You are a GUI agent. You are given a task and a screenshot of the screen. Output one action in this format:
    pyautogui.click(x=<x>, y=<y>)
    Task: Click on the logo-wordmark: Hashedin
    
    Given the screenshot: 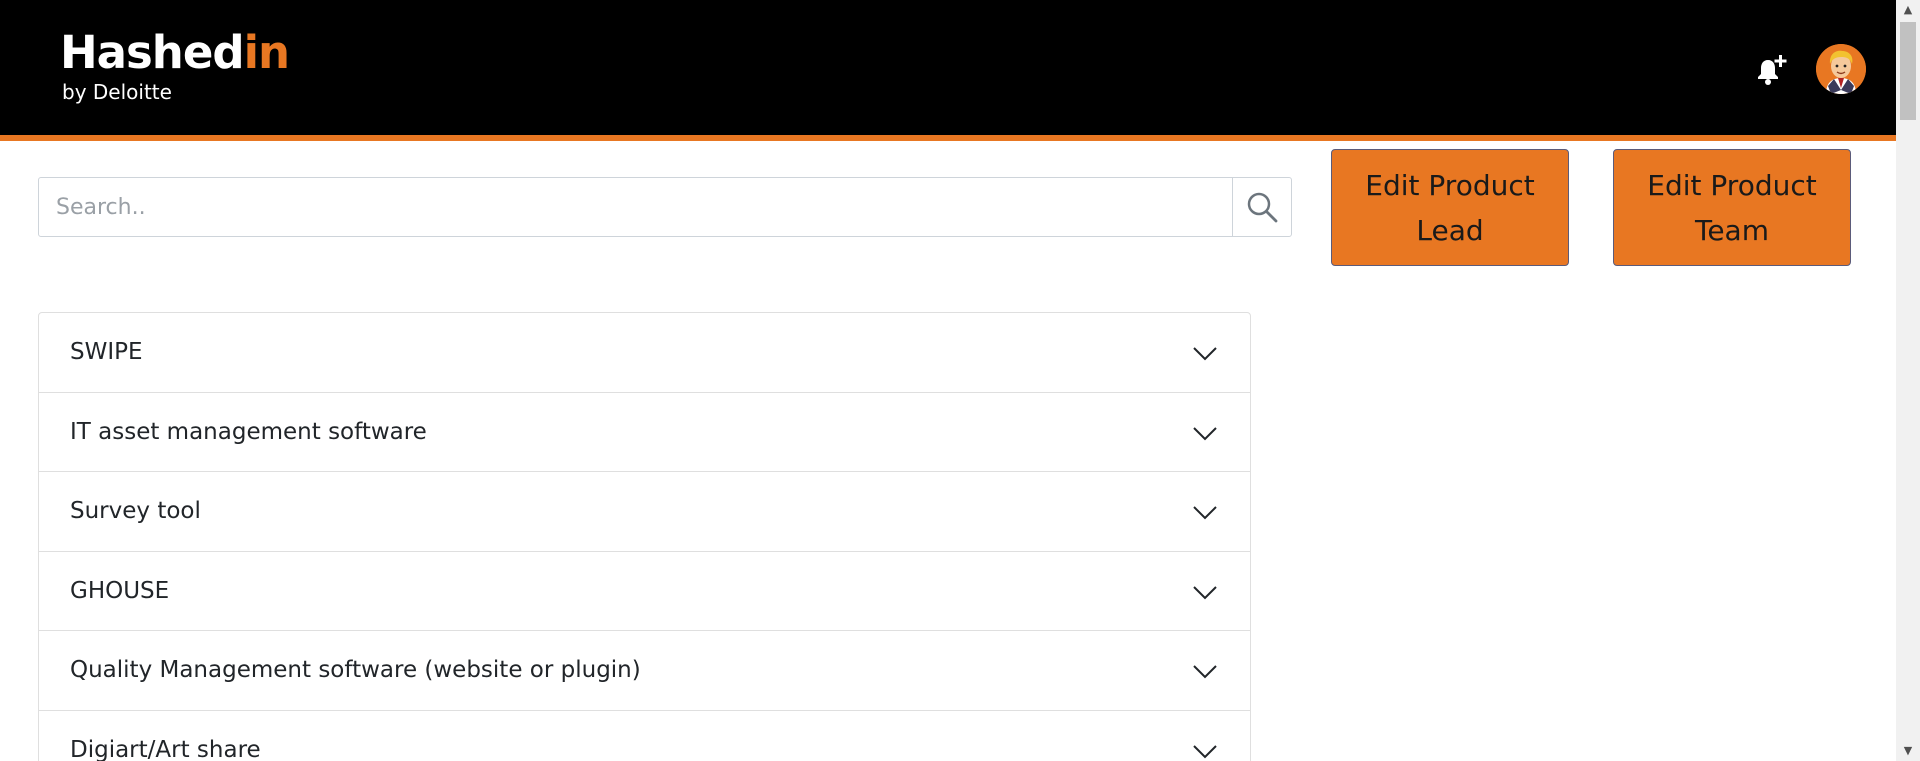 What is the action you would take?
    pyautogui.click(x=175, y=52)
    